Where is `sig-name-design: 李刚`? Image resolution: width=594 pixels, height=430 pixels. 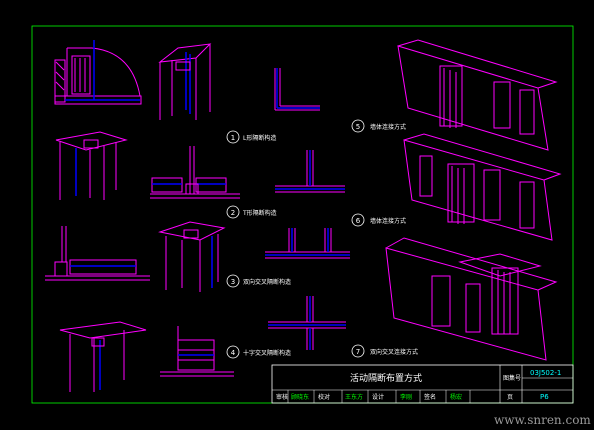 sig-name-design: 李刚 is located at coordinates (406, 397).